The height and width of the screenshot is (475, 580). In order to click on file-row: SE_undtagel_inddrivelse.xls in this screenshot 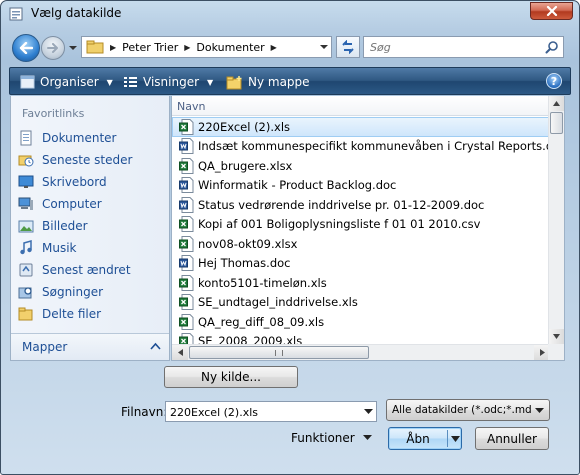, I will do `click(361, 303)`.